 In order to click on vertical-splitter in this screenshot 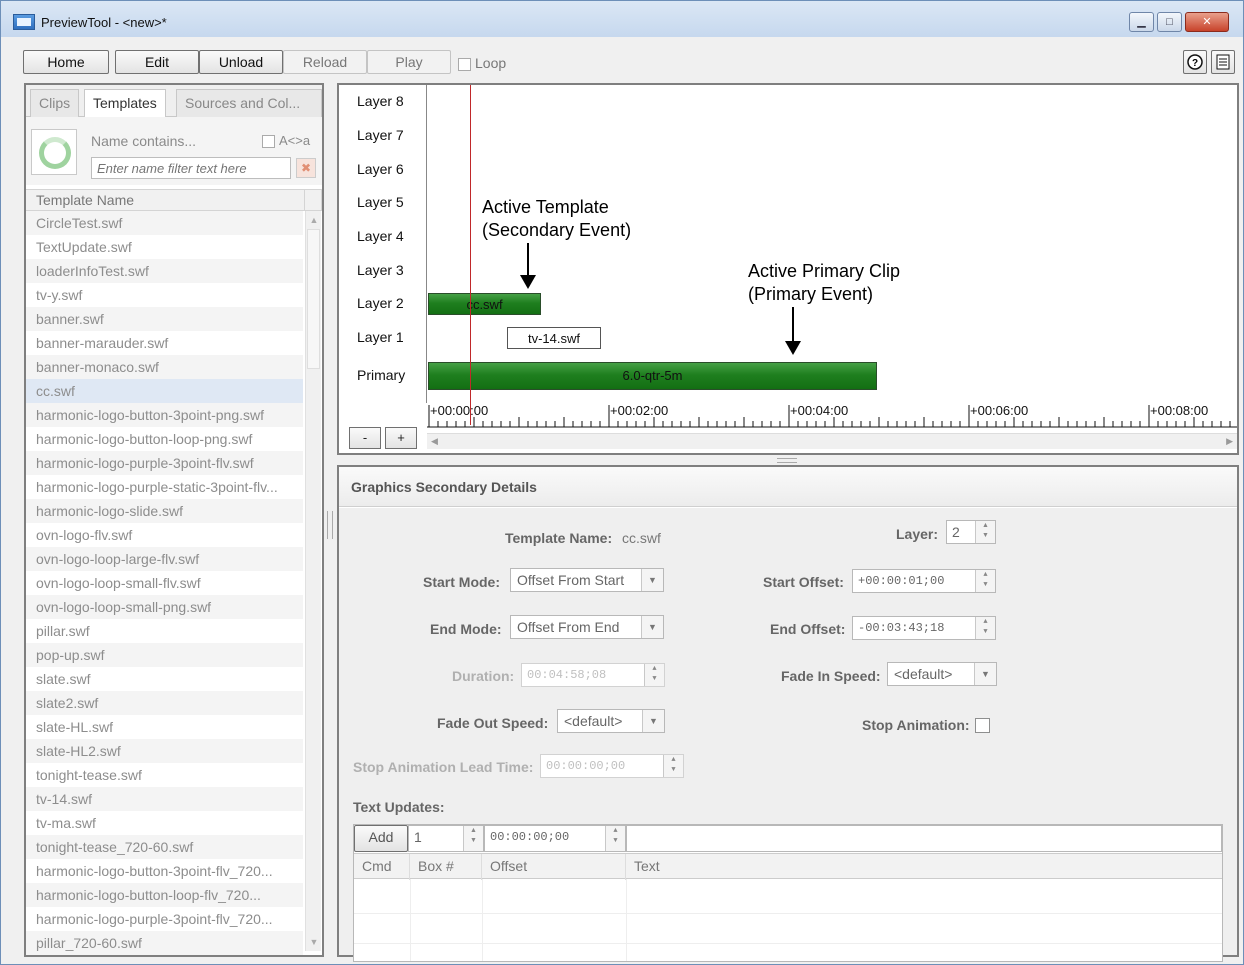, I will do `click(330, 525)`.